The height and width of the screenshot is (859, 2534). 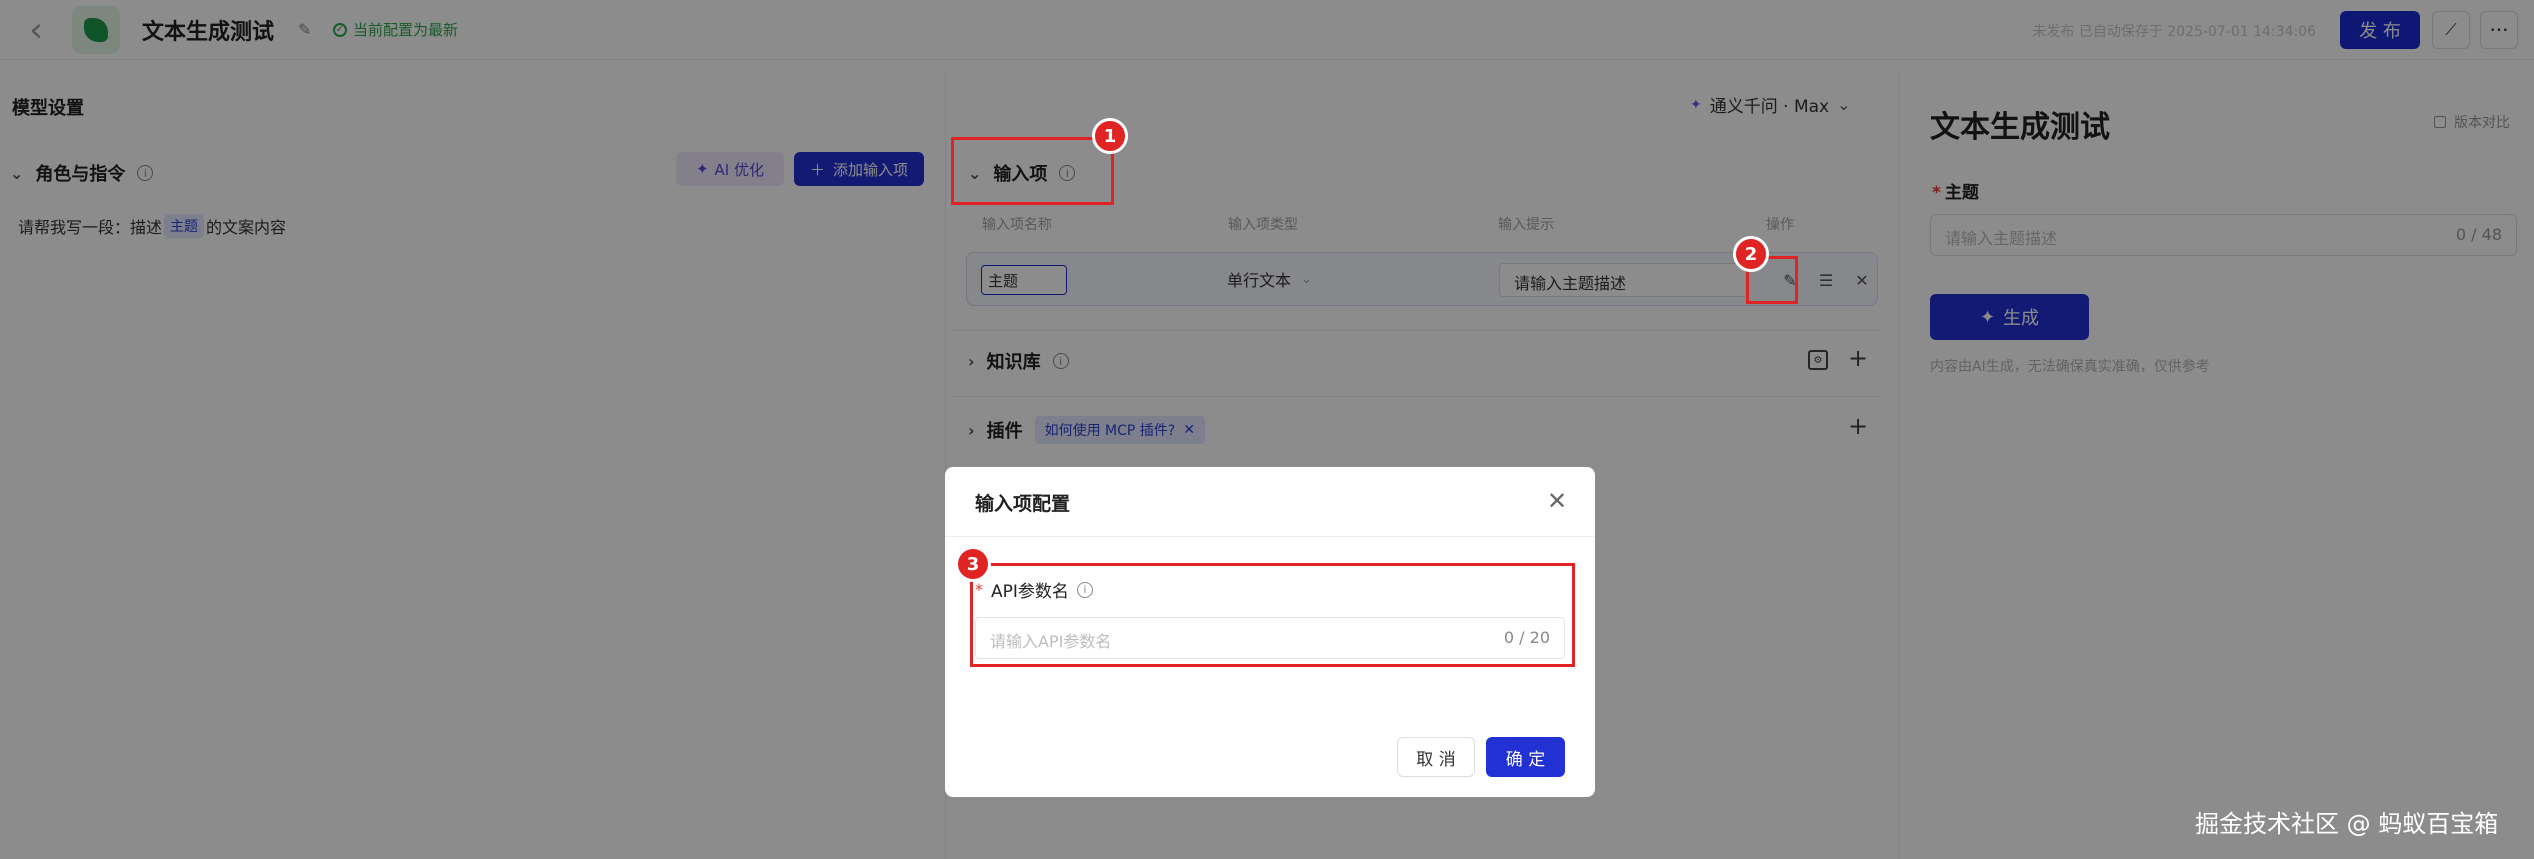 What do you see at coordinates (973, 564) in the screenshot?
I see `annotation-marker-3: 3` at bounding box center [973, 564].